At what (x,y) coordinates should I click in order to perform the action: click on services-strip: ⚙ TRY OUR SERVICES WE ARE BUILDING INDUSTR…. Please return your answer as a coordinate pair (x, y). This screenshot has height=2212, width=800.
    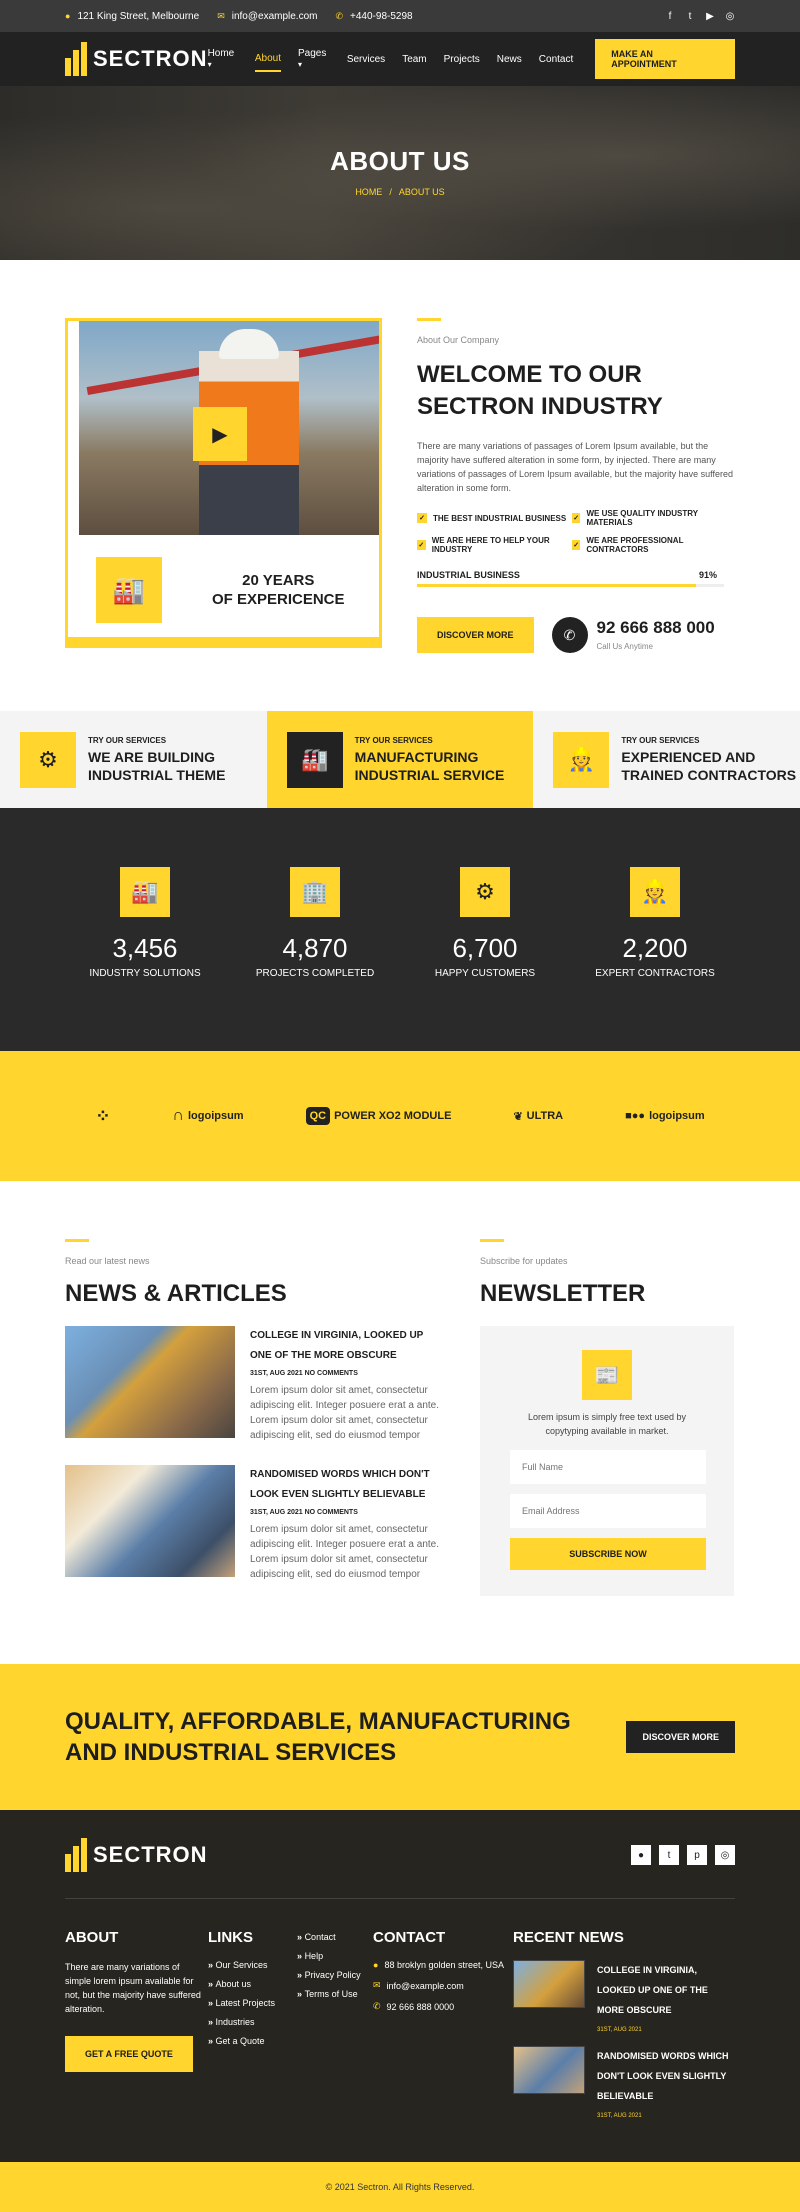
    Looking at the image, I should click on (400, 759).